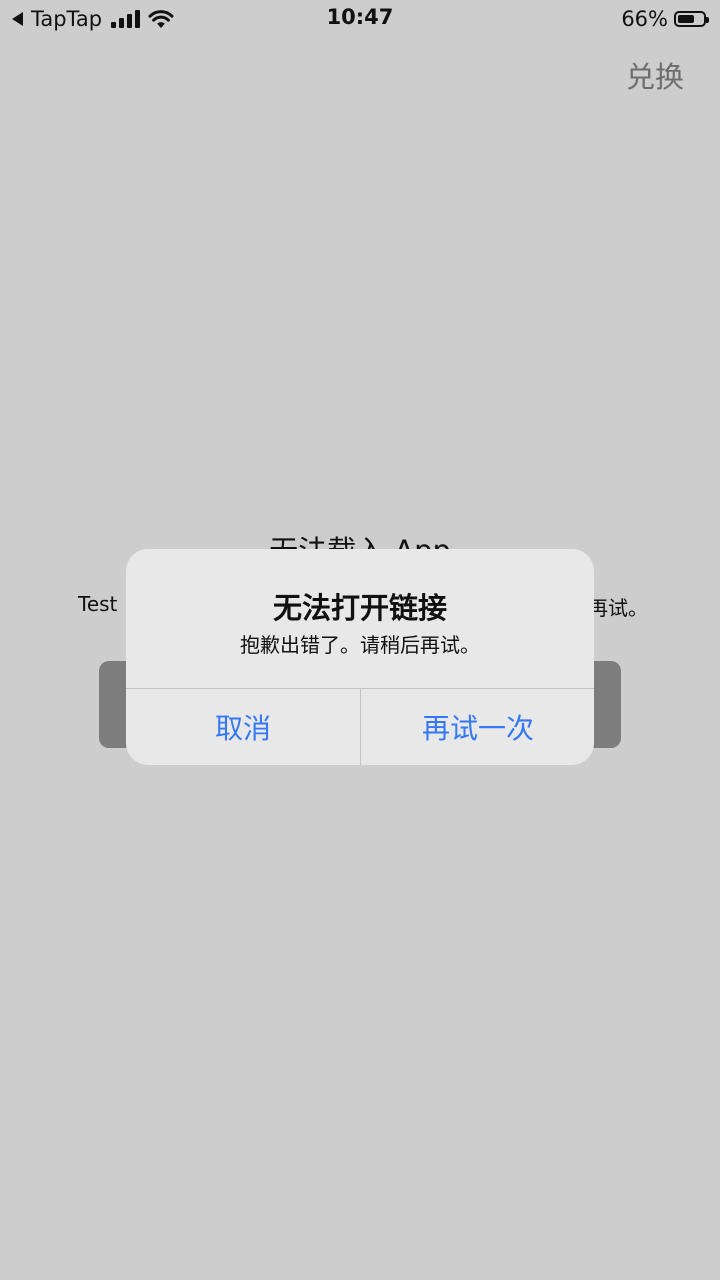  What do you see at coordinates (686, 19) in the screenshot?
I see `battery-fill` at bounding box center [686, 19].